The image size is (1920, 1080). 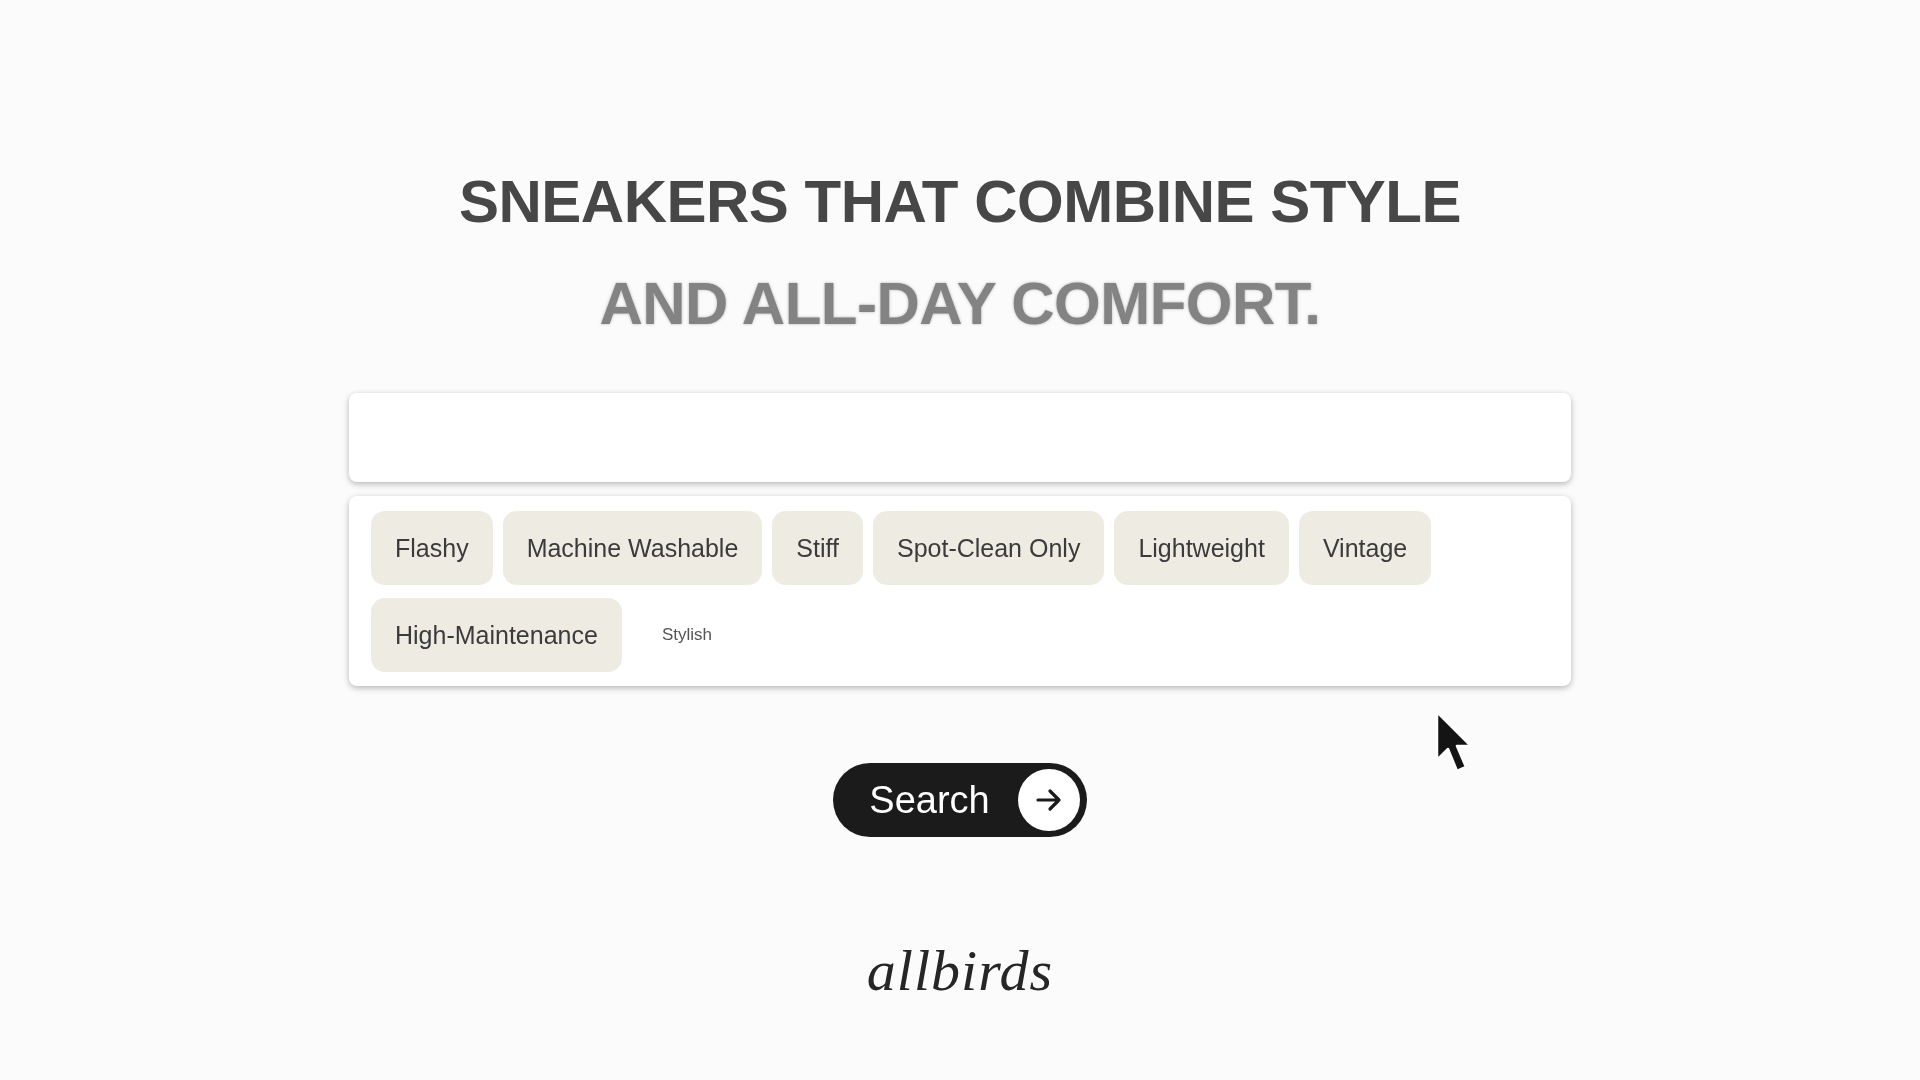 What do you see at coordinates (632, 548) in the screenshot?
I see `tag-chip: Machine Washable` at bounding box center [632, 548].